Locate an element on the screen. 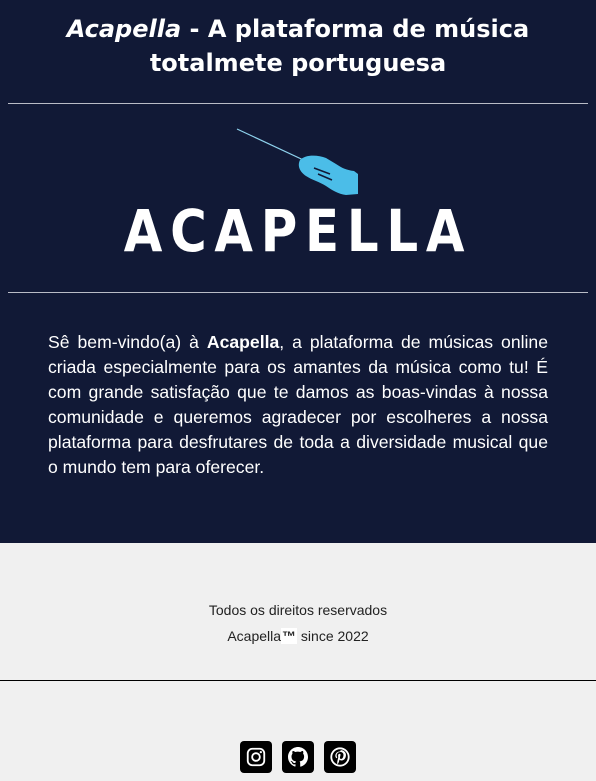  trademark-symbol: ™ is located at coordinates (289, 636).